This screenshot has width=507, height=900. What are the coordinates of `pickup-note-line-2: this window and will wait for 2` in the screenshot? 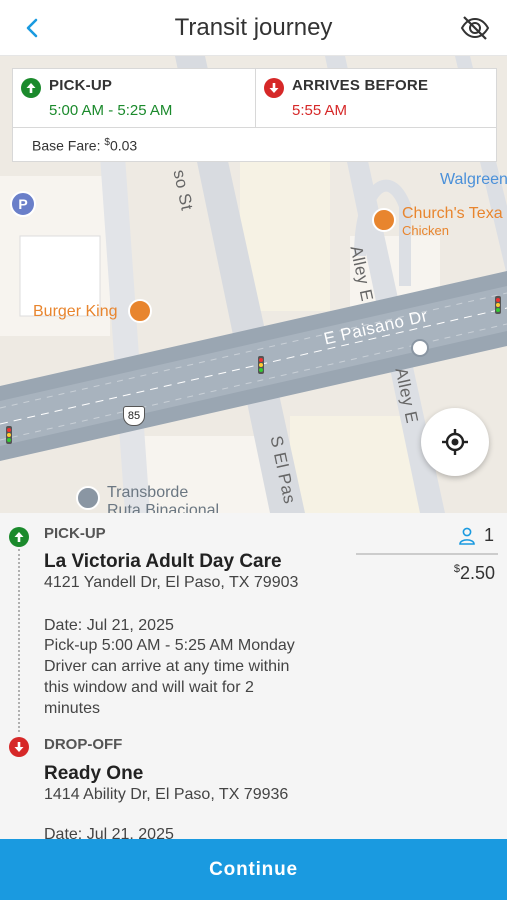 It's located at (149, 687).